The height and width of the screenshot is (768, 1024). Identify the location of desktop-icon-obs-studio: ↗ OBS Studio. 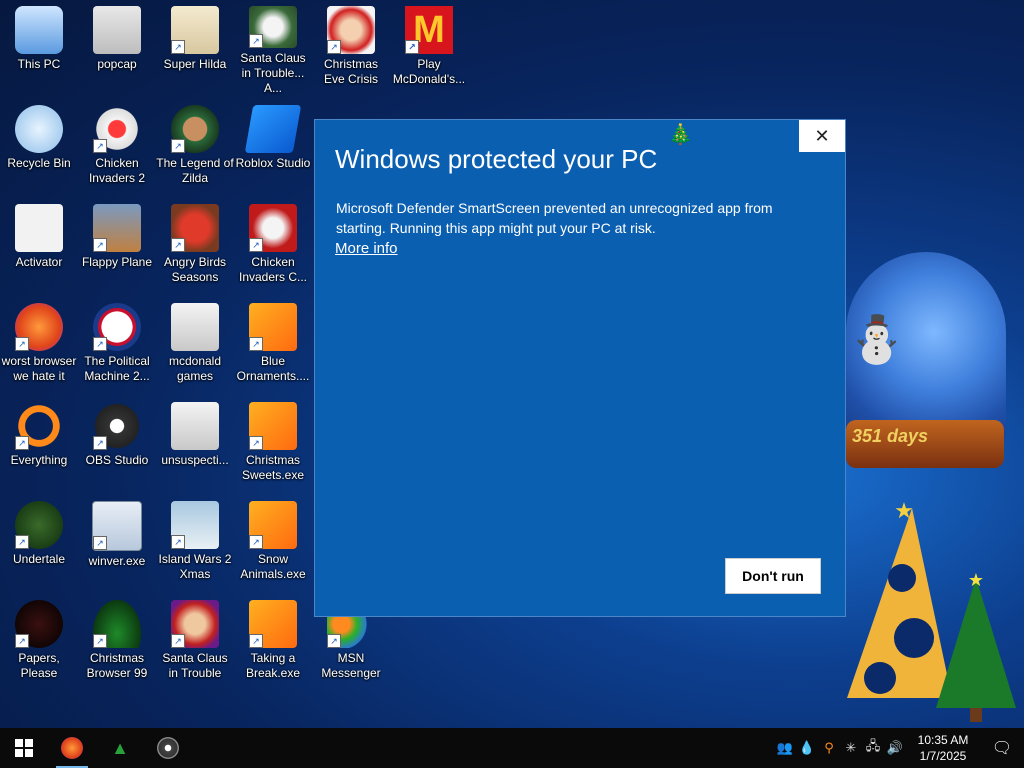
(117, 444).